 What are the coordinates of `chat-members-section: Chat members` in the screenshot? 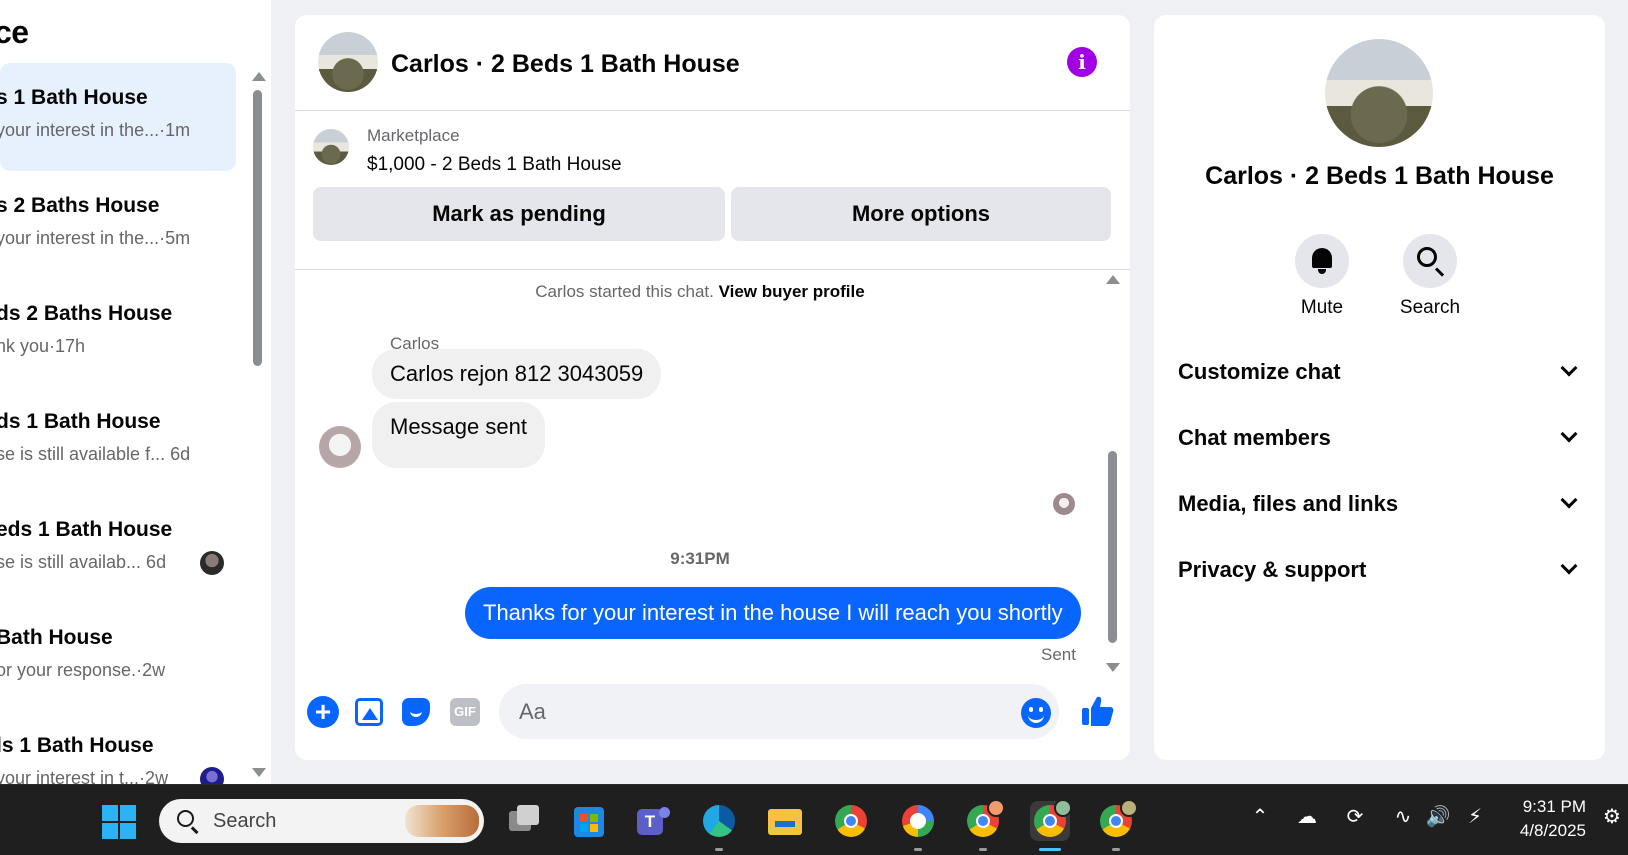 It's located at (1380, 437).